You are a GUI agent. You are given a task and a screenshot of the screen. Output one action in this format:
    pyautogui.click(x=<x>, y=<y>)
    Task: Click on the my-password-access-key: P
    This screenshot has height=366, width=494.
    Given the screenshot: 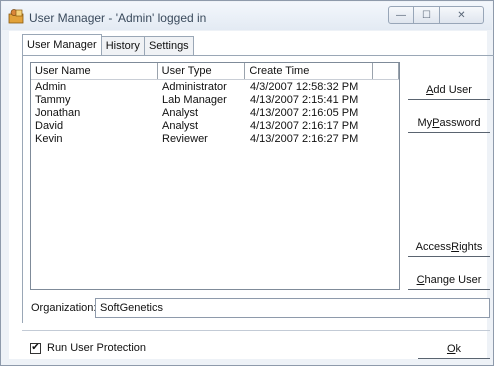 What is the action you would take?
    pyautogui.click(x=436, y=122)
    